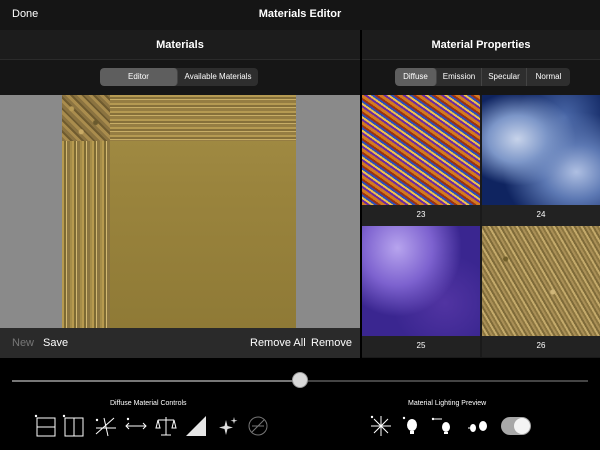 This screenshot has width=600, height=450. What do you see at coordinates (139, 77) in the screenshot?
I see `segment-editor: Editor` at bounding box center [139, 77].